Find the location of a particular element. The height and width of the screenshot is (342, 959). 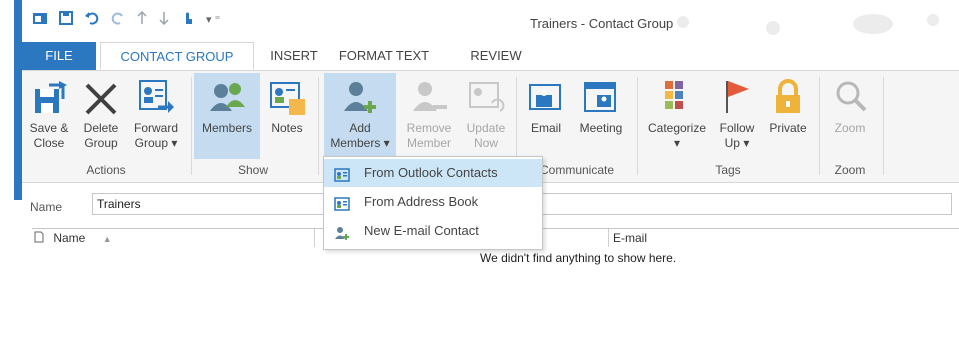

add-member-icon is located at coordinates (360, 97).